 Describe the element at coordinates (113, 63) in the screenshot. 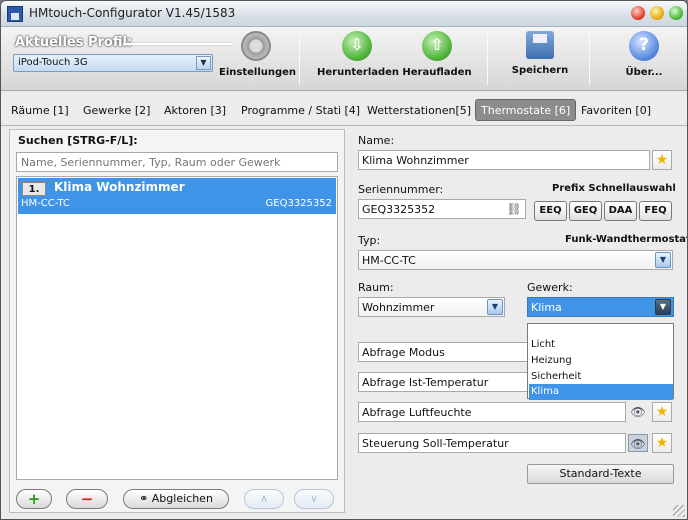

I see `profile-select: iPod-Touch 3G` at that location.